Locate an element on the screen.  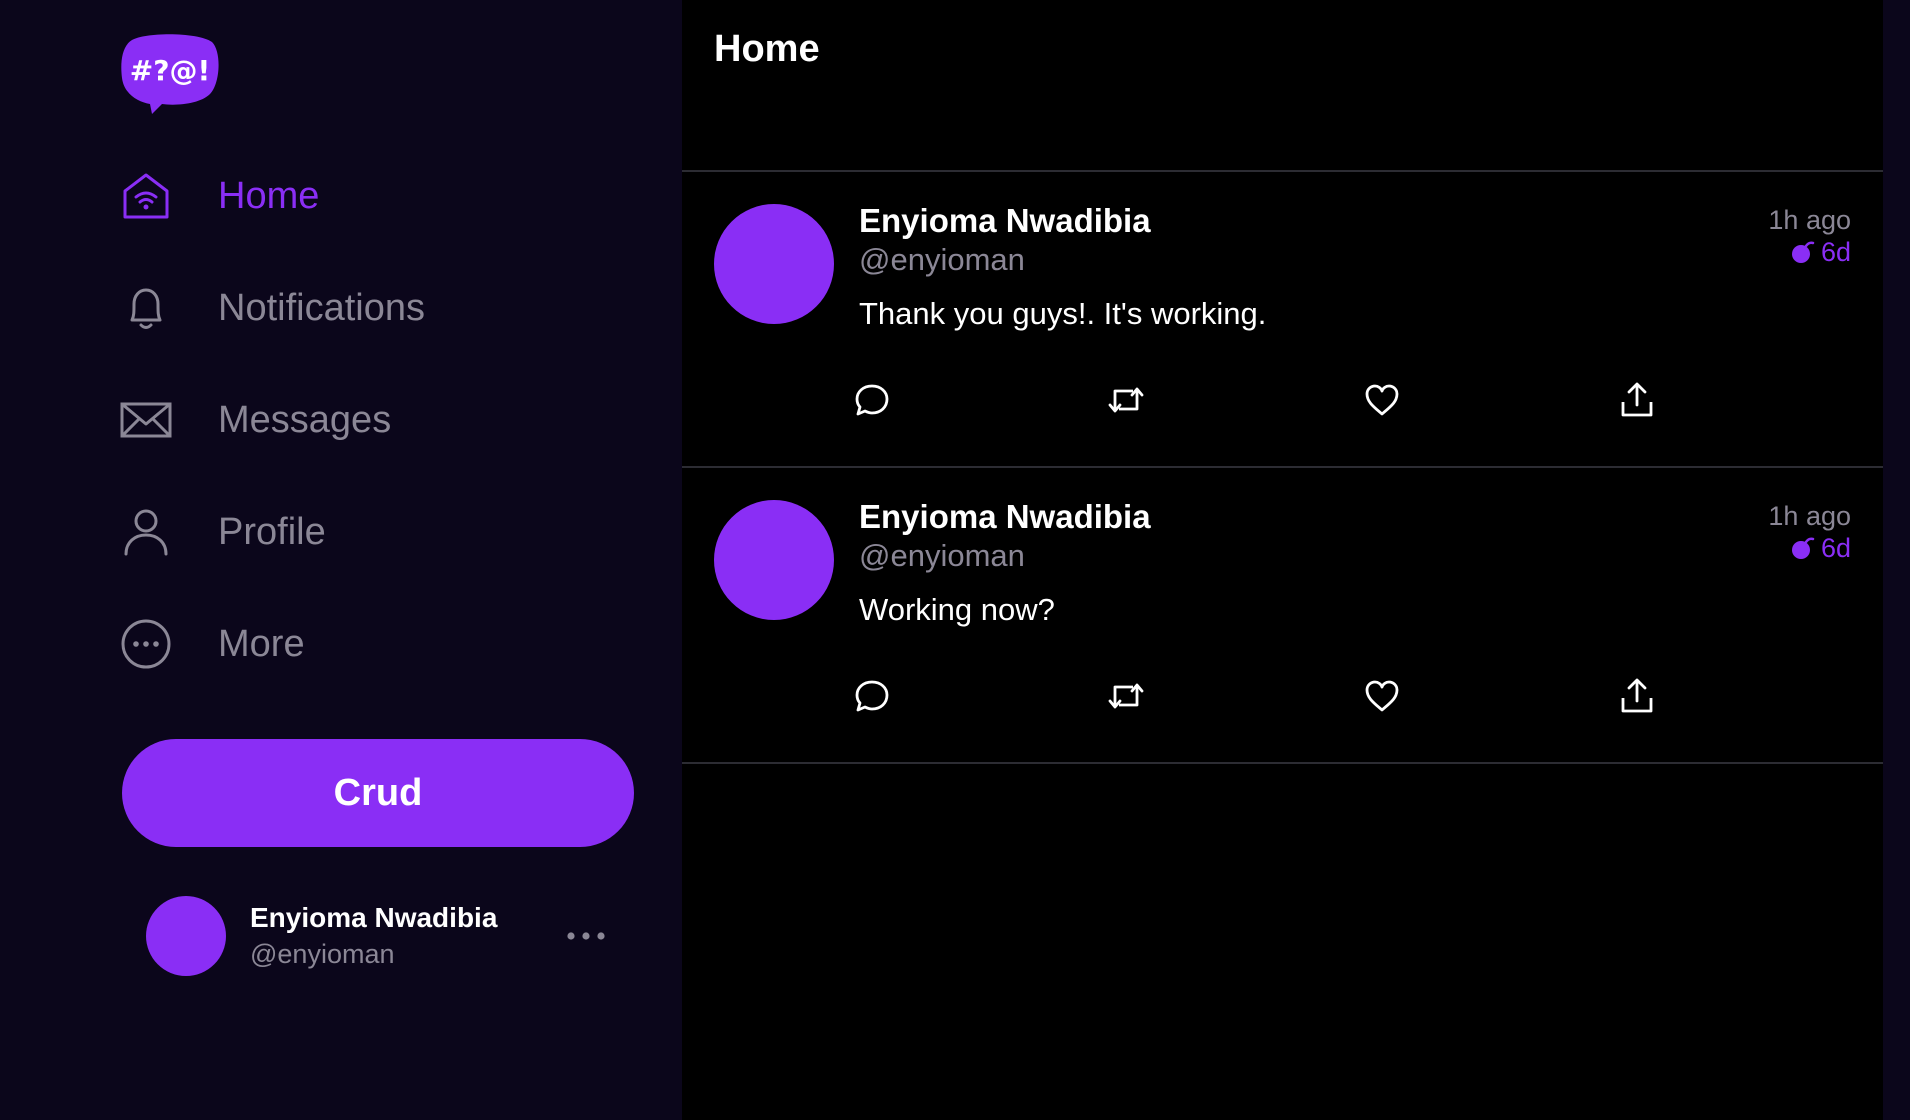
main-nav: Home Notifications Messages Profile More is located at coordinates (272, 436).